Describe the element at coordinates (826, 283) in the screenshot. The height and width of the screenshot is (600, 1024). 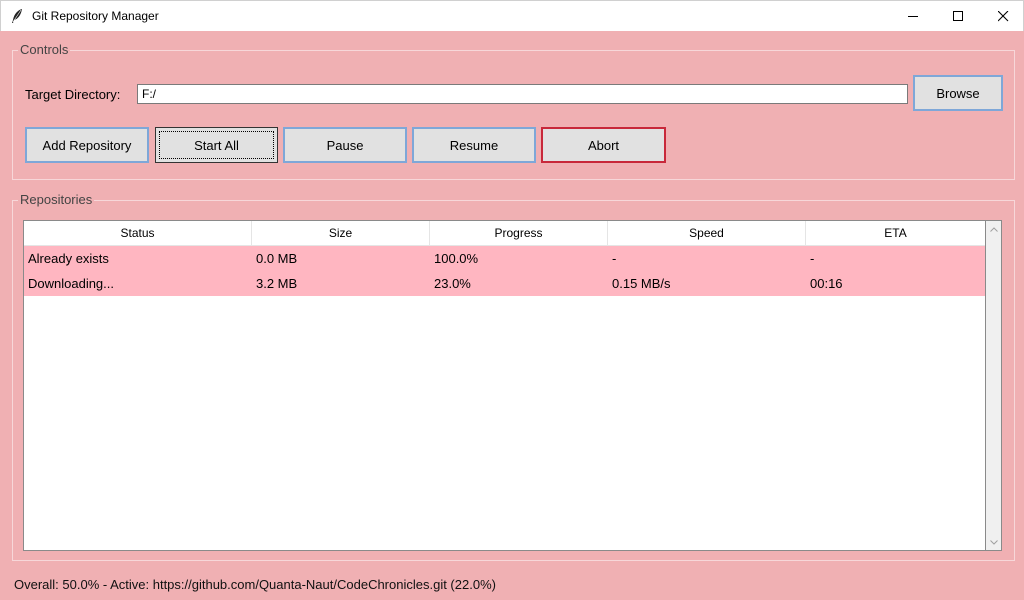
I see `cell-eta: 00:16` at that location.